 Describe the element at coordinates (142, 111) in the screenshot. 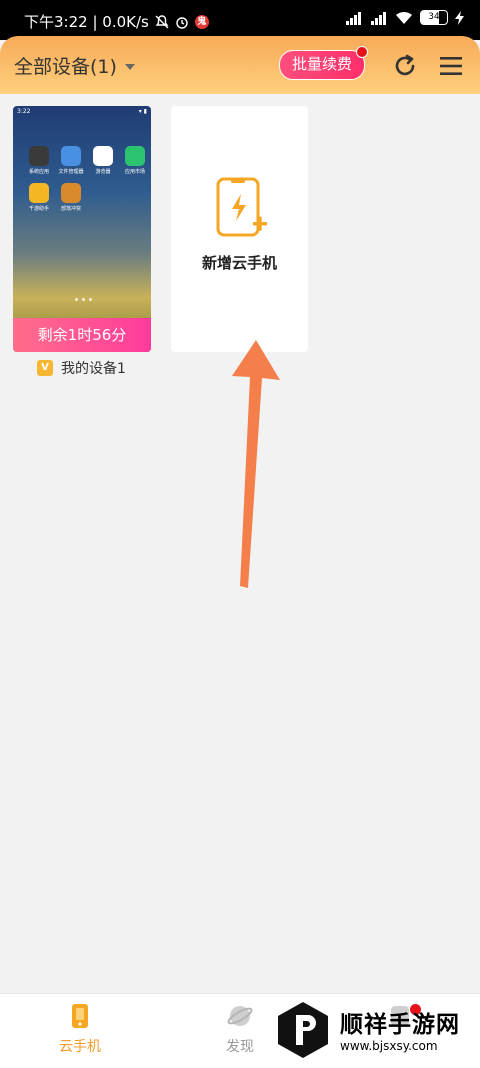

I see `device-screen-status-icons: ▾ ▮` at that location.